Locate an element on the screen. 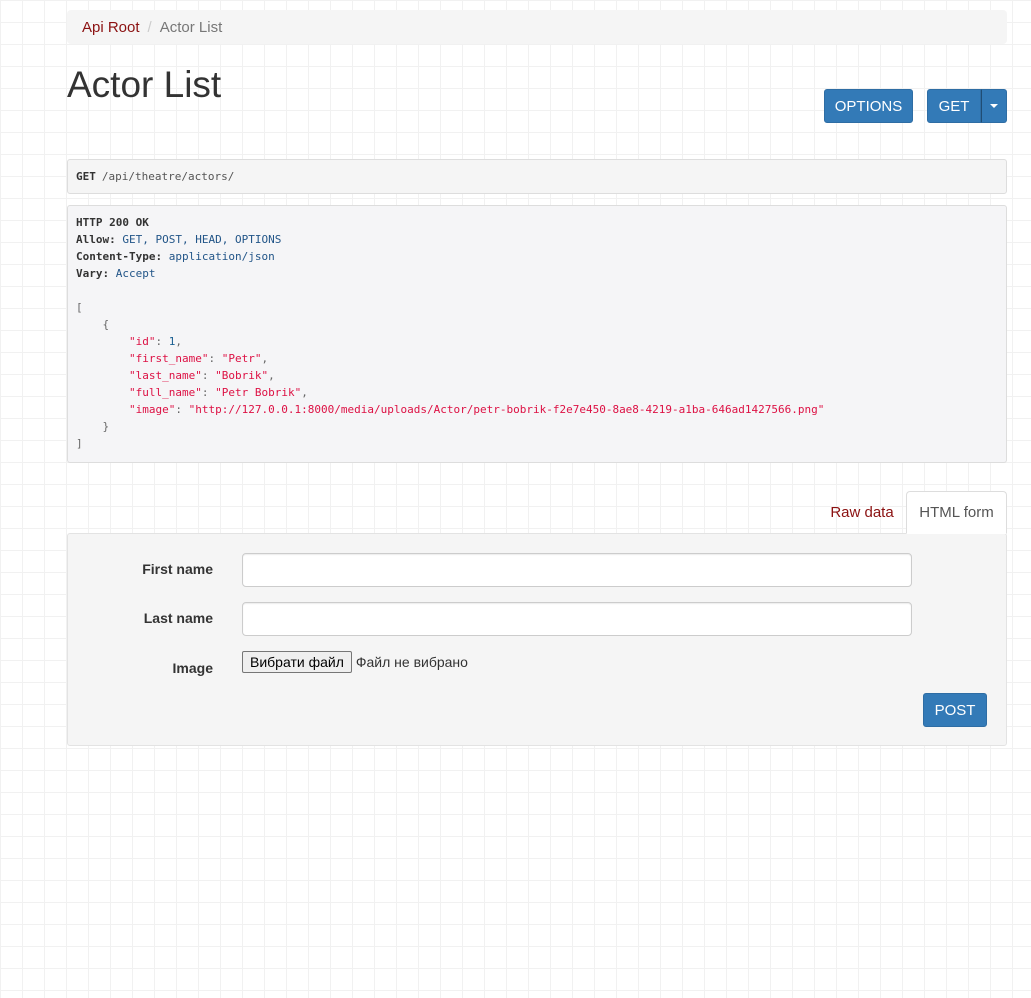 This screenshot has height=998, width=1031. json-full-name-value: Petr Bobrik is located at coordinates (258, 392).